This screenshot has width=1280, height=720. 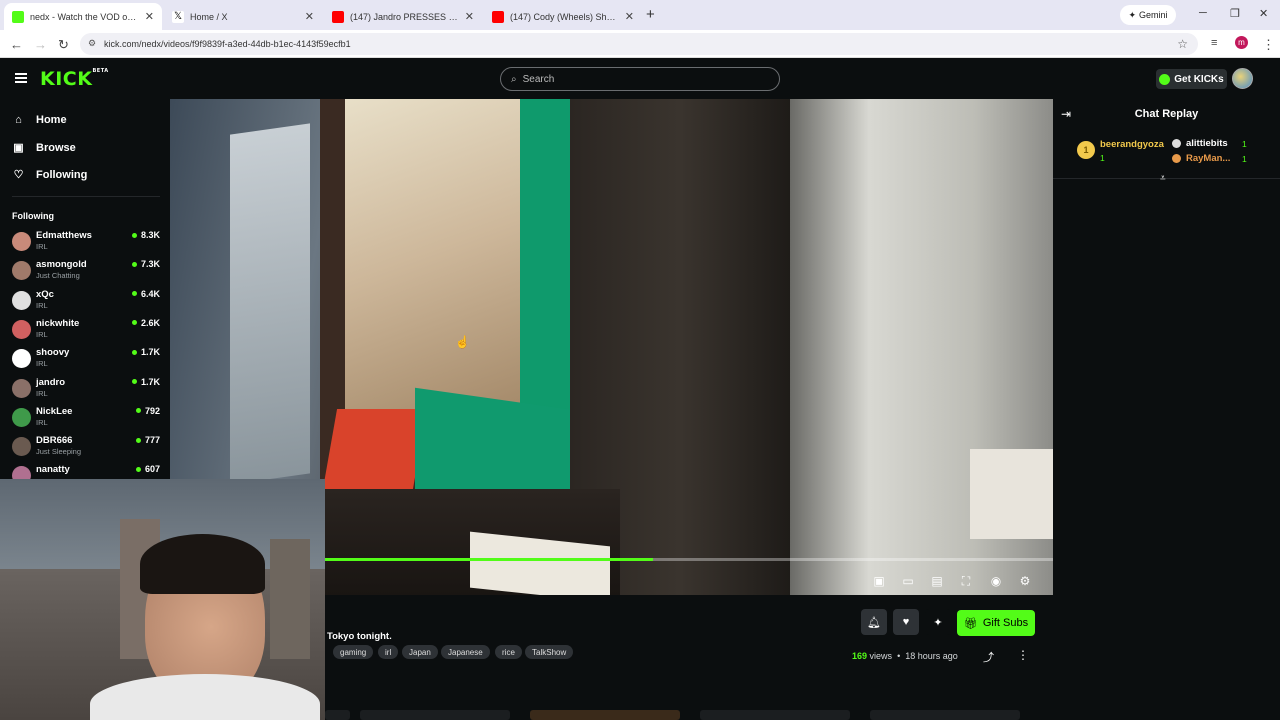 I want to click on gift-subs-button: 🎁︎ Gift Subs, so click(x=996, y=623).